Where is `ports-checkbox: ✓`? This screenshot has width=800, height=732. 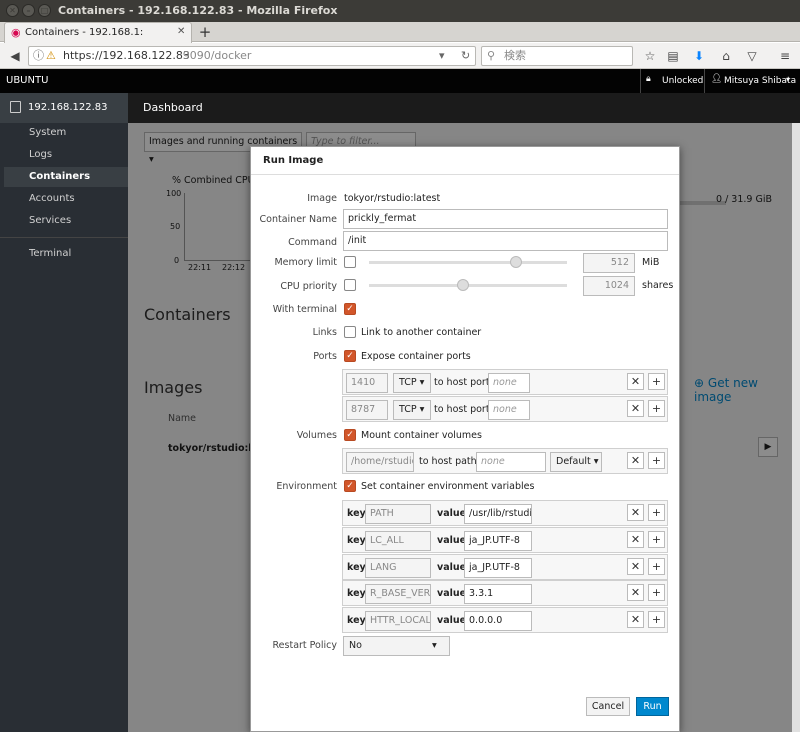 ports-checkbox: ✓ is located at coordinates (350, 356).